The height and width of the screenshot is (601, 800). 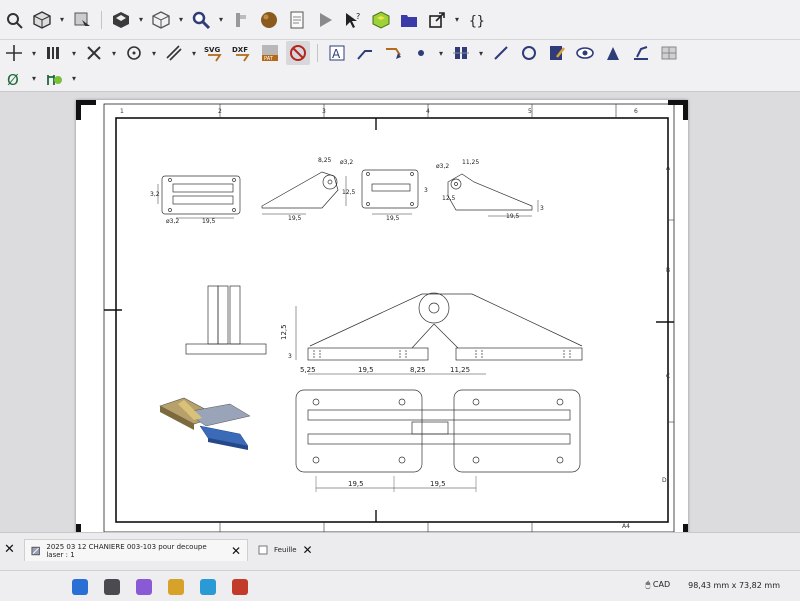 What do you see at coordinates (636, 111) in the screenshot?
I see `zone-col-6: 6` at bounding box center [636, 111].